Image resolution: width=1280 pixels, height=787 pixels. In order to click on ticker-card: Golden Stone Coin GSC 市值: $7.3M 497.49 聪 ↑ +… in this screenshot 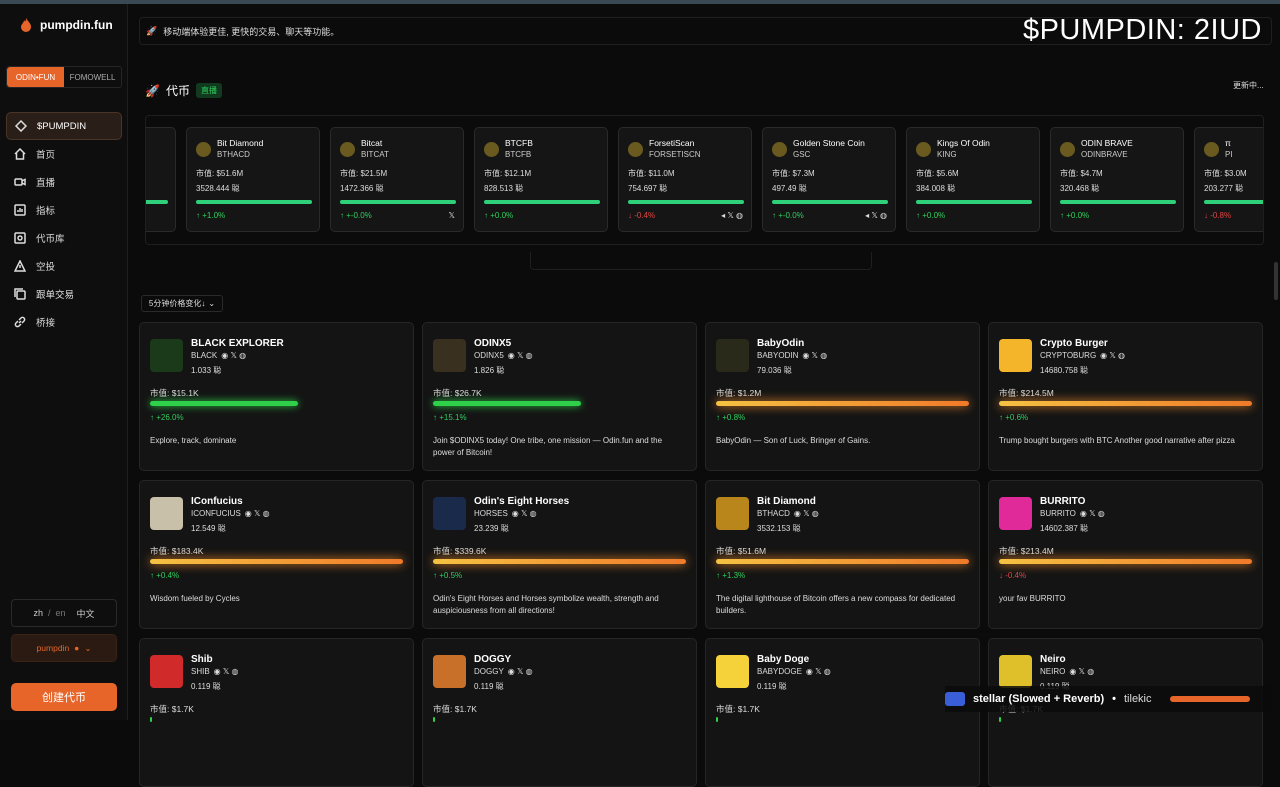, I will do `click(829, 179)`.